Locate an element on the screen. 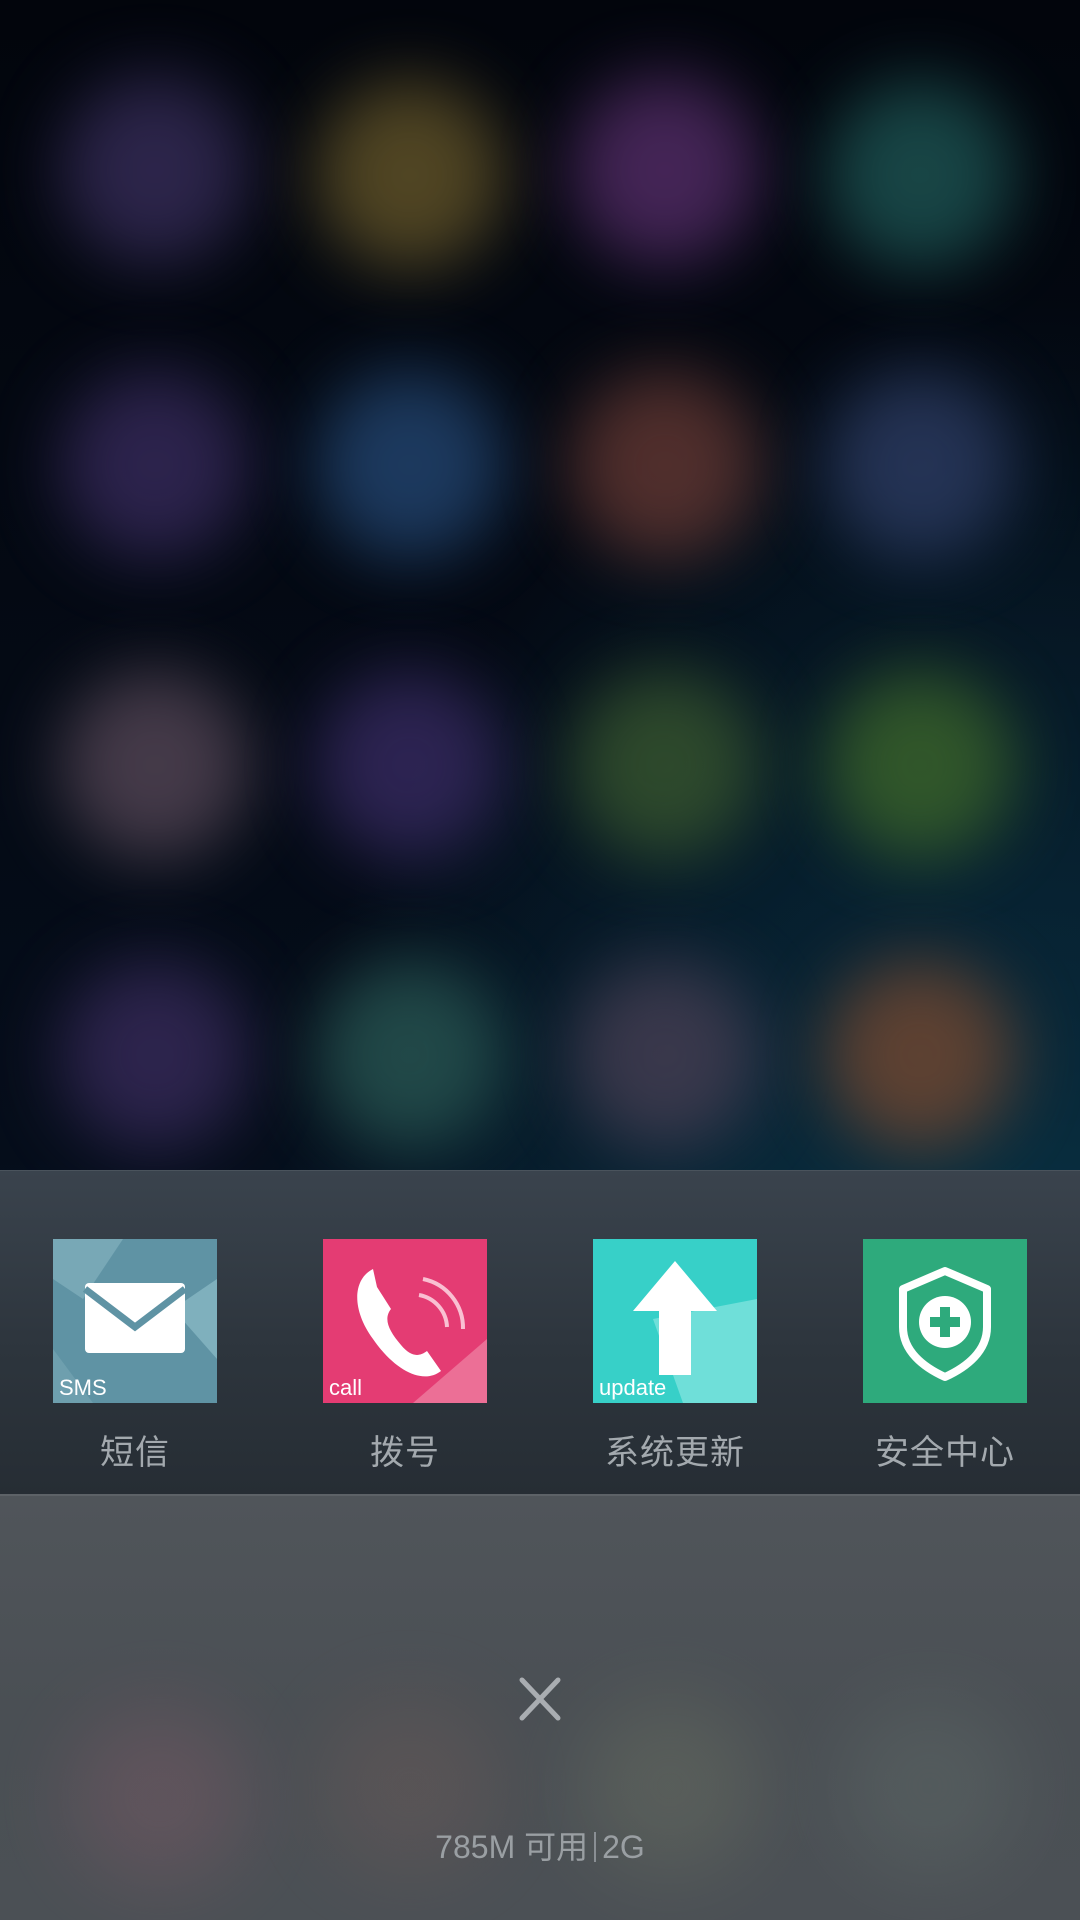  dialer-app-icon: call is located at coordinates (405, 1321).